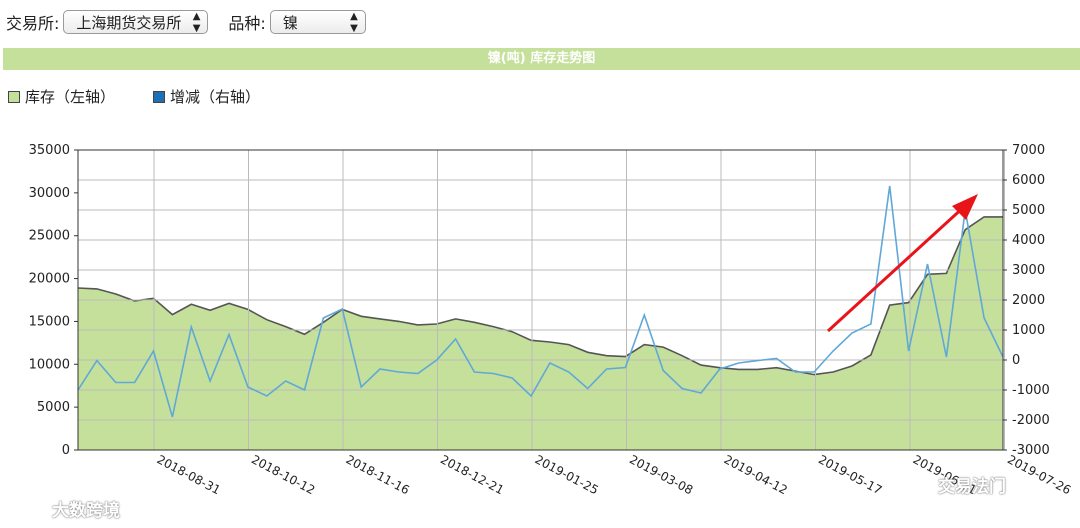  Describe the element at coordinates (49, 321) in the screenshot. I see `y-left-tick-label: 15000` at that location.